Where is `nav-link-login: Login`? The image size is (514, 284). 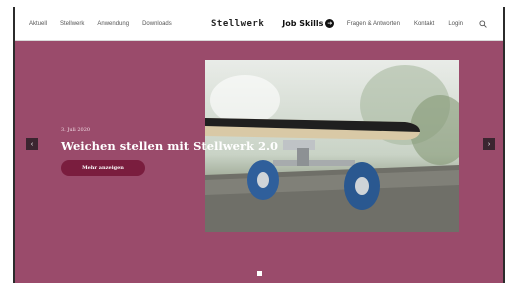
nav-link-login: Login is located at coordinates (455, 24).